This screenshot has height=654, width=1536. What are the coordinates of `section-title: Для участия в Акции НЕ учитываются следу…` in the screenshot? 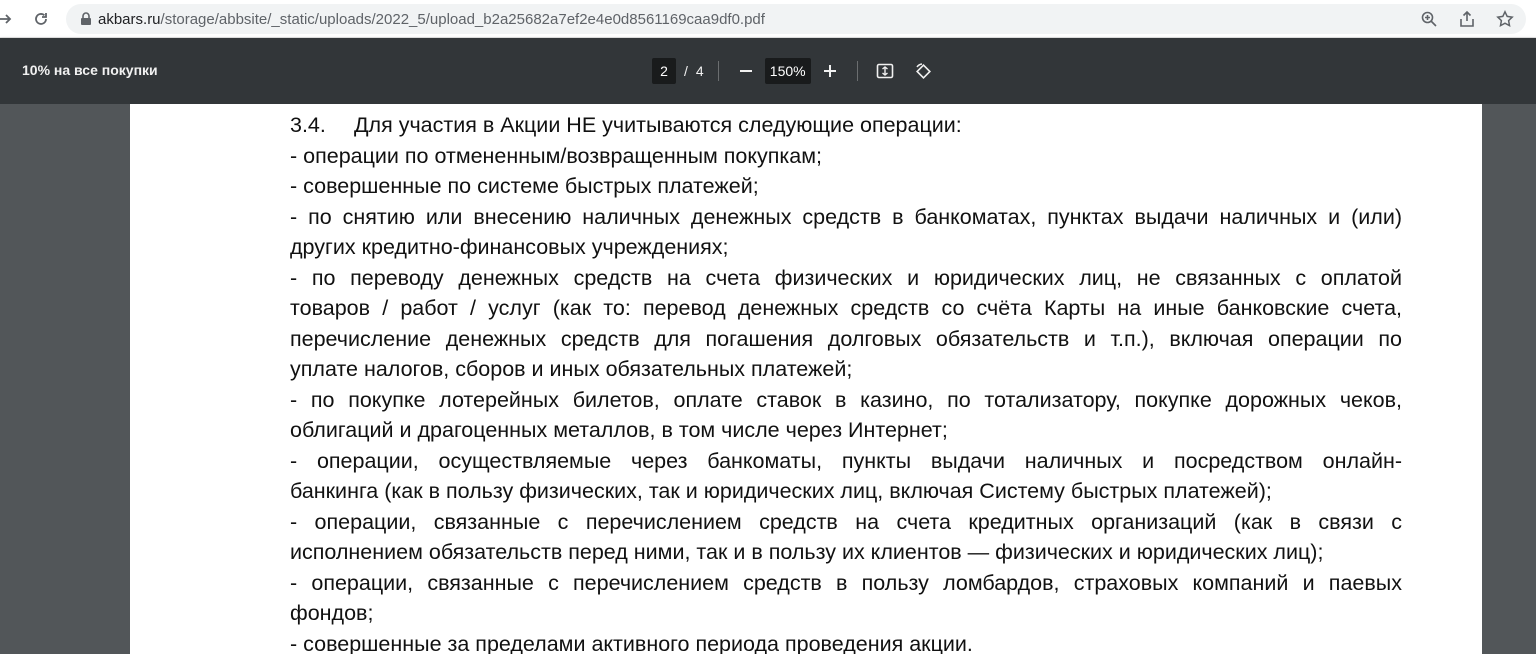 It's located at (658, 125).